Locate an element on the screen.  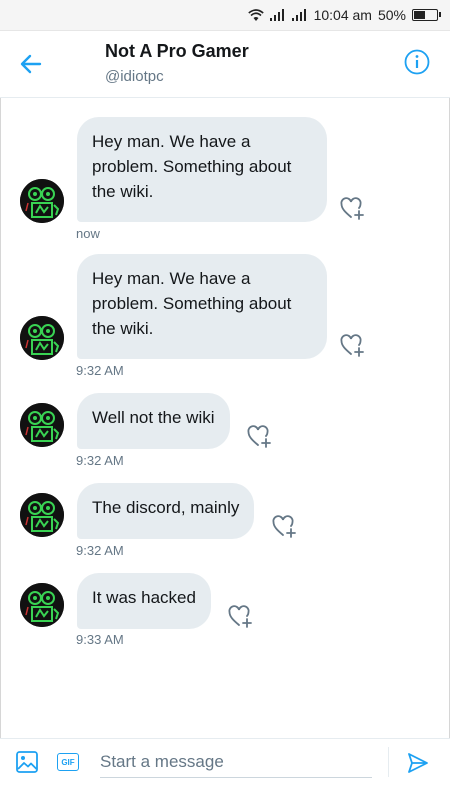
info-icon is located at coordinates (417, 62).